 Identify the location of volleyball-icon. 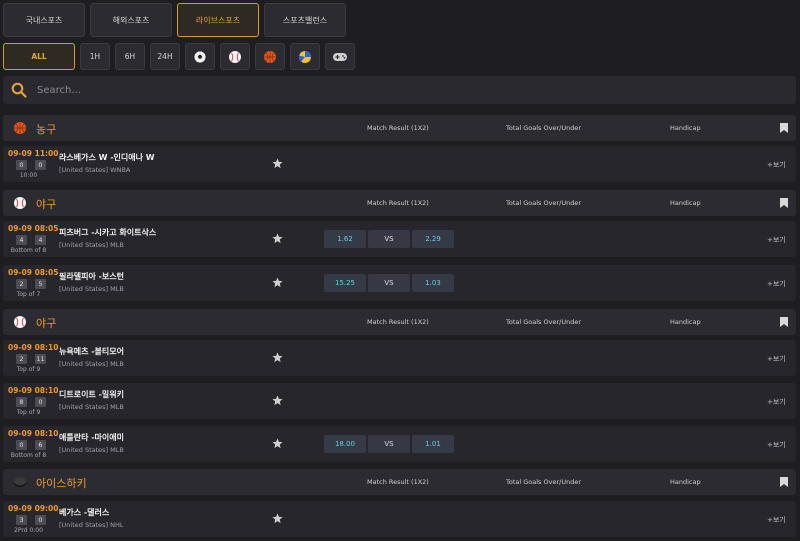
(304, 56).